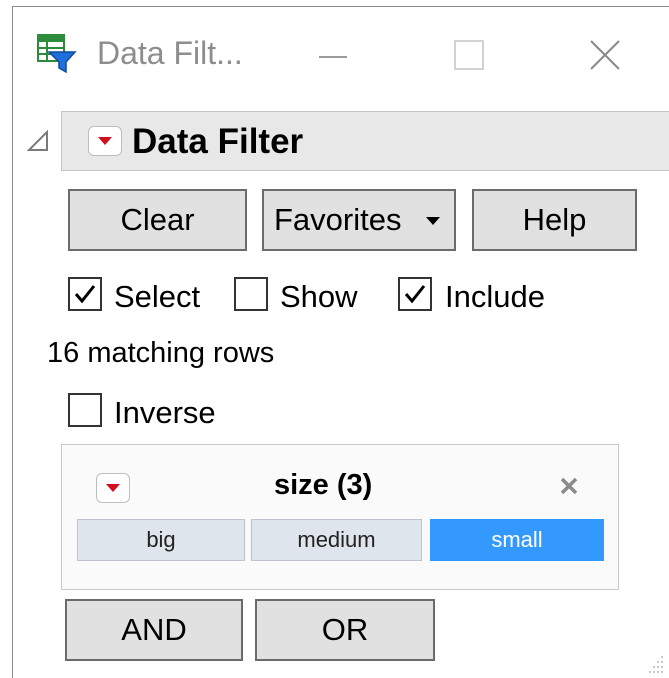 This screenshot has height=678, width=669. What do you see at coordinates (654, 663) in the screenshot?
I see `resize-grip-icon` at bounding box center [654, 663].